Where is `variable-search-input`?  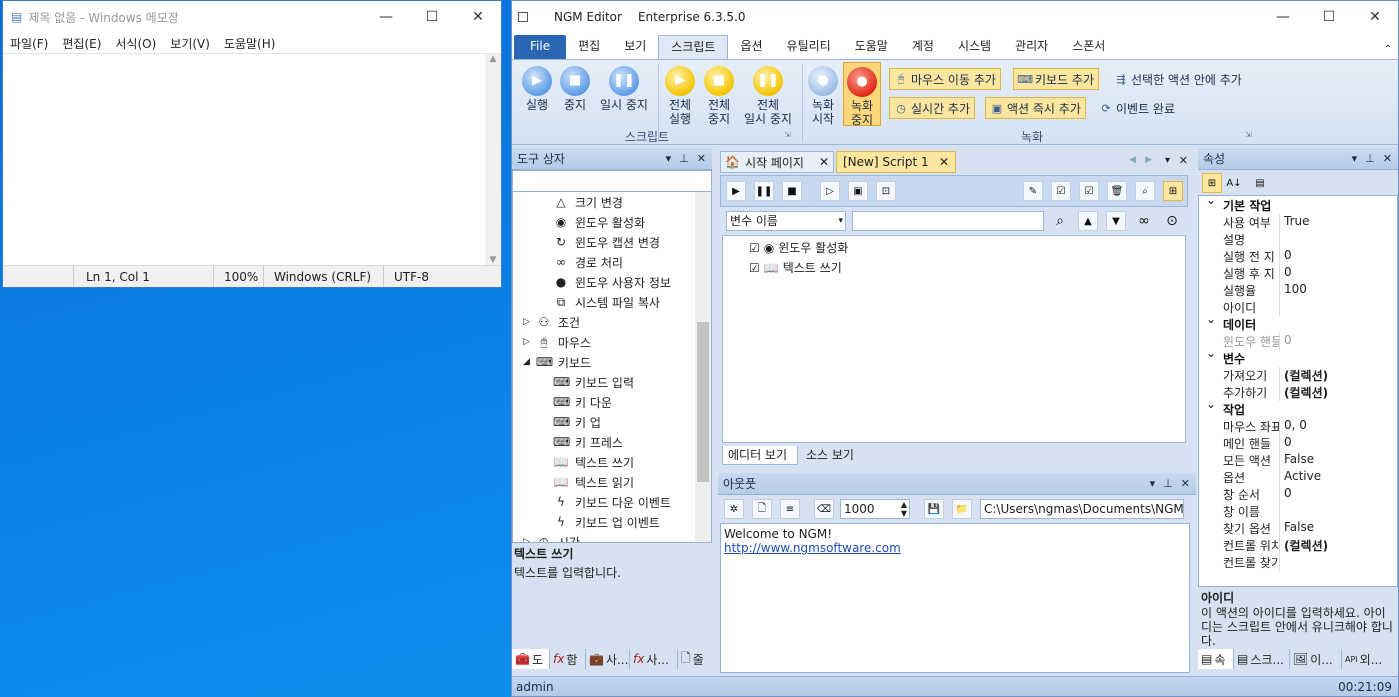 variable-search-input is located at coordinates (948, 221).